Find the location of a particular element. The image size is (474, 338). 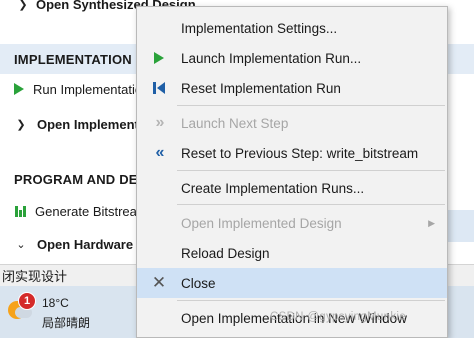

close-icon: ✕ is located at coordinates (159, 282).